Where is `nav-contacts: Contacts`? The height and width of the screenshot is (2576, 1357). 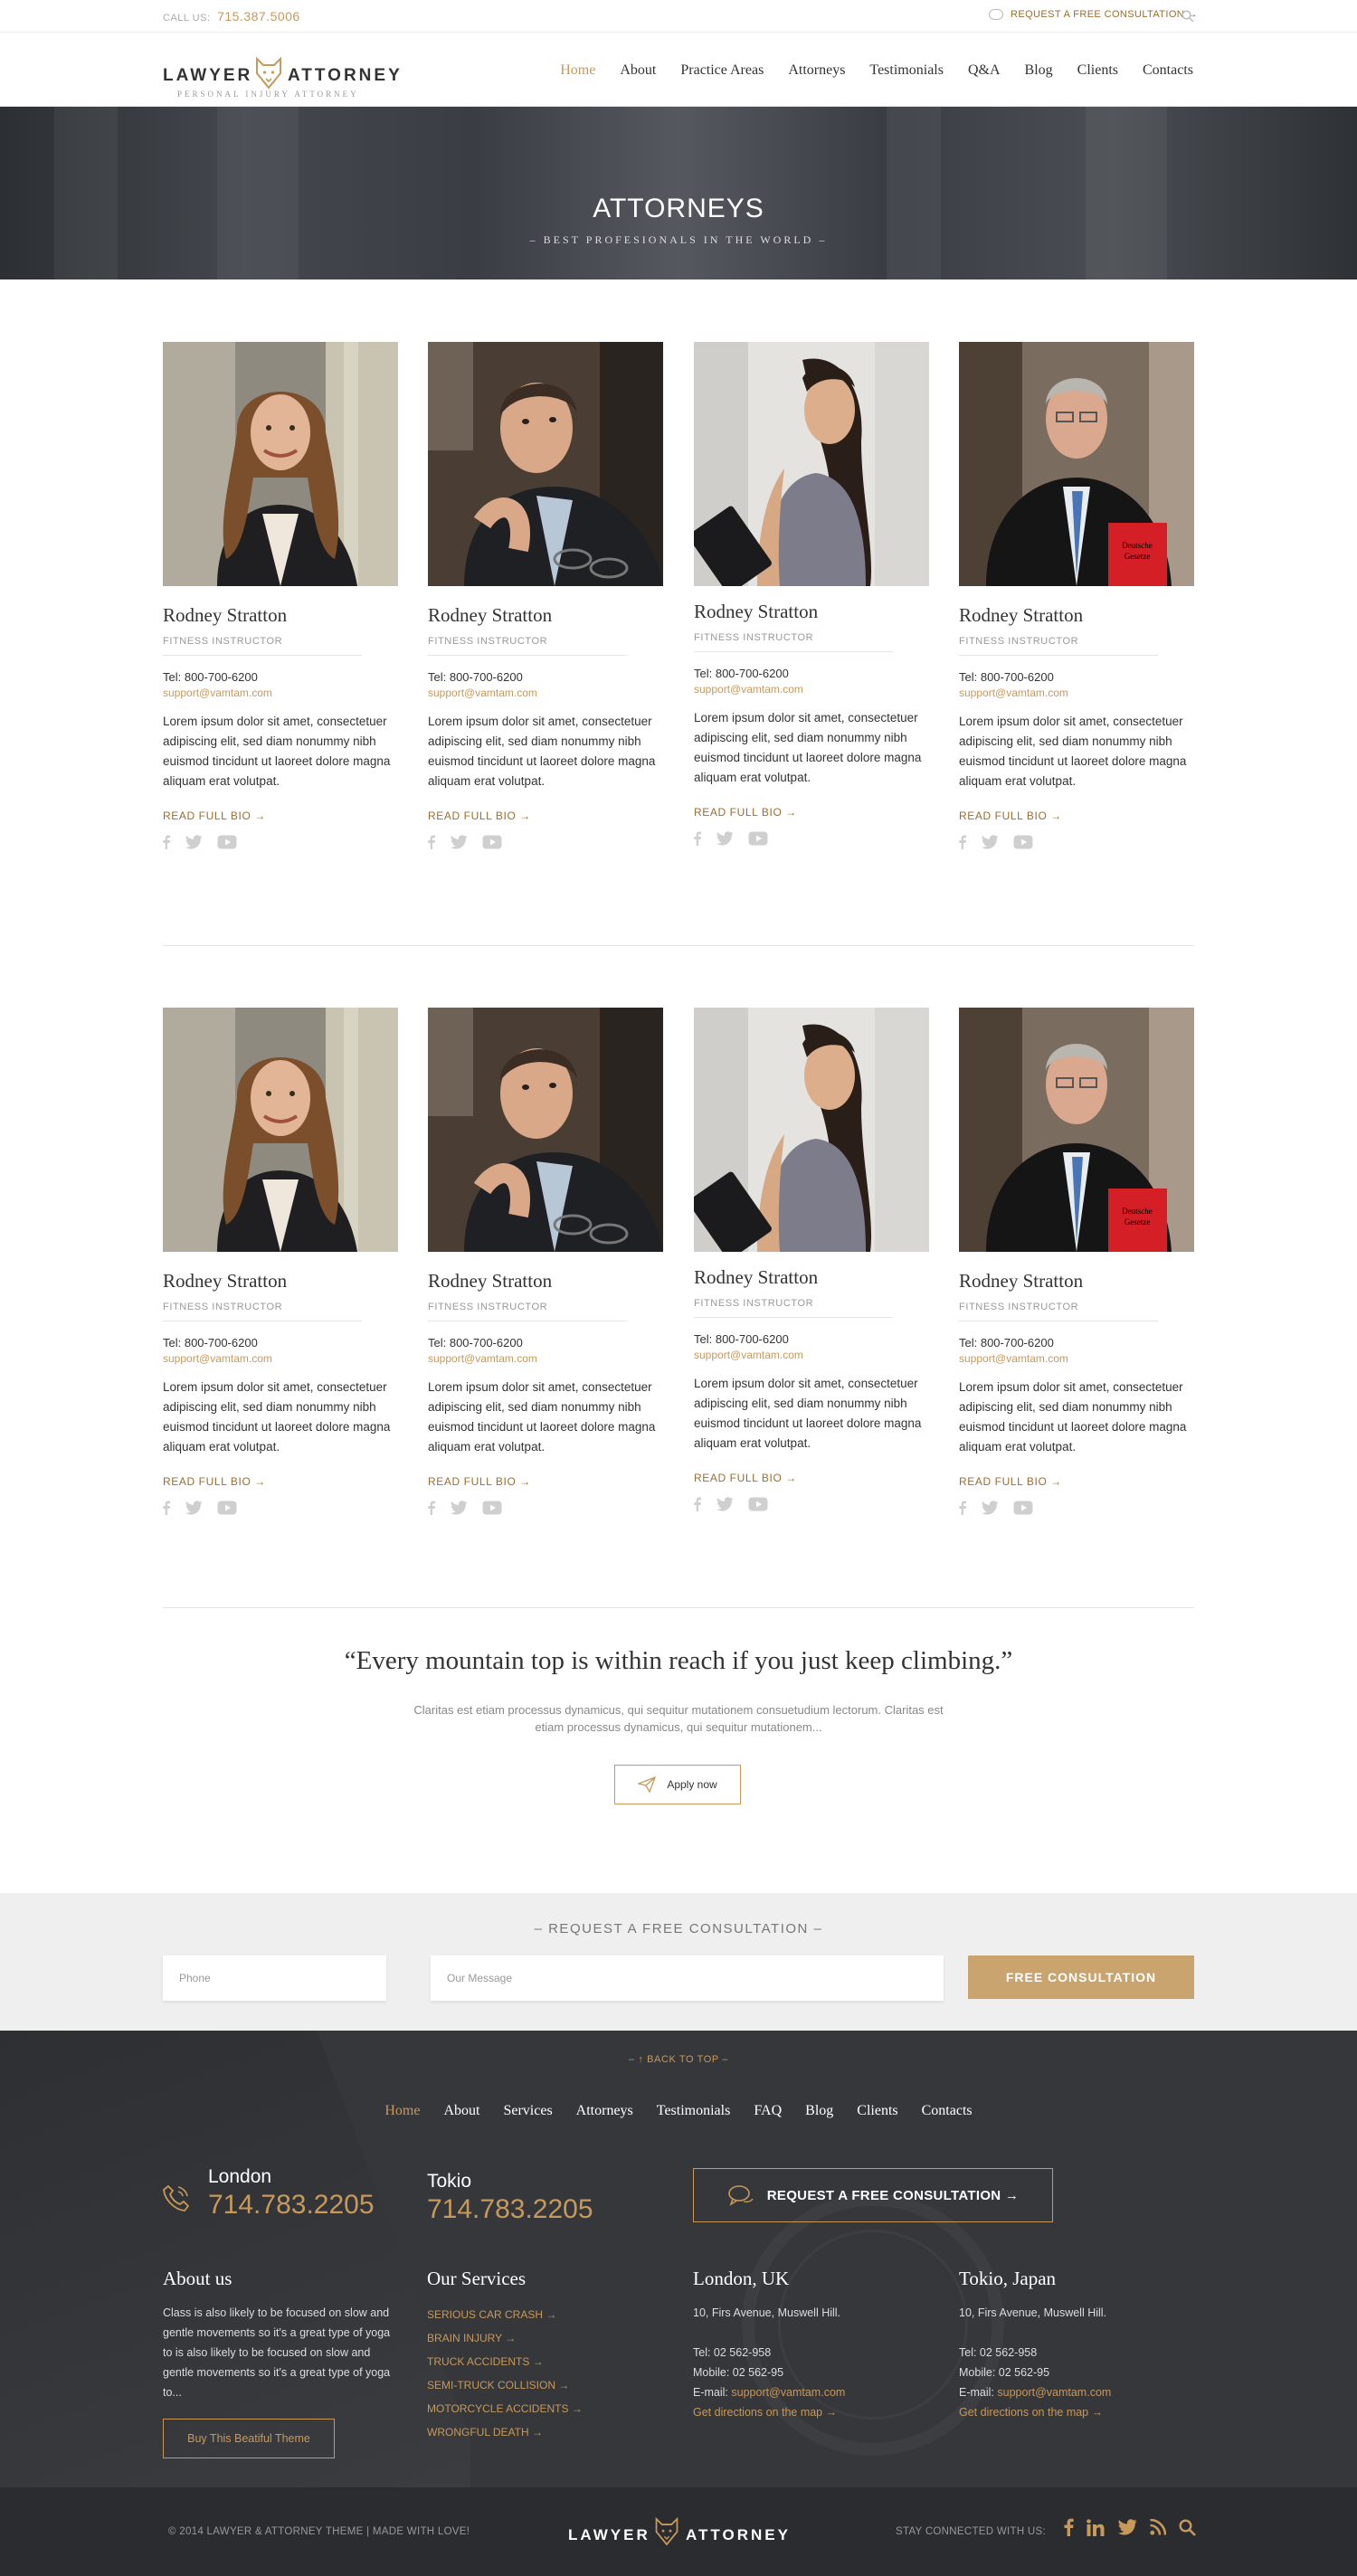 nav-contacts: Contacts is located at coordinates (1168, 70).